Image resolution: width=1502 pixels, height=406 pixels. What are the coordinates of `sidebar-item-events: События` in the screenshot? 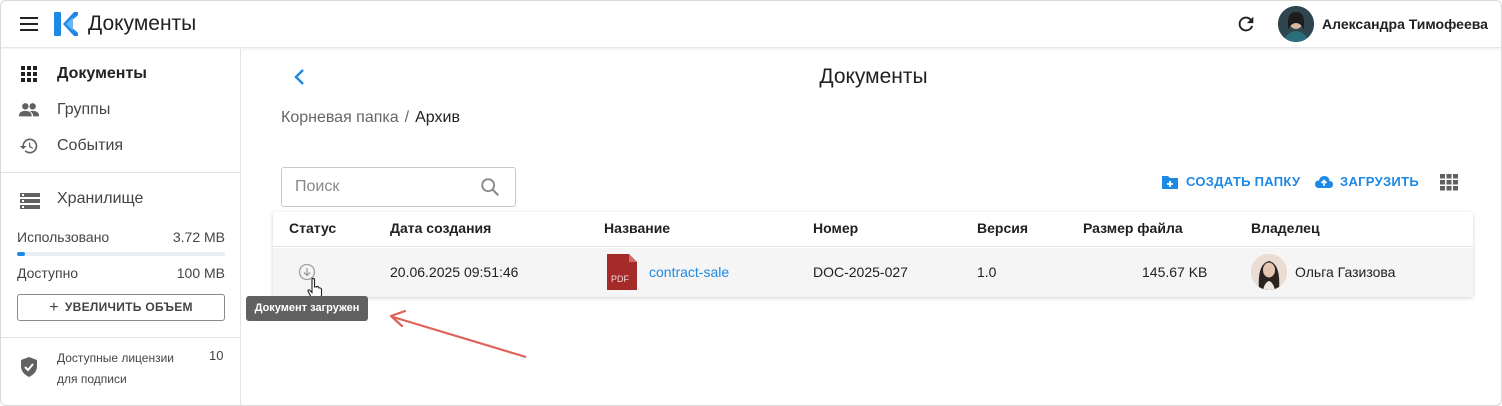 It's located at (120, 146).